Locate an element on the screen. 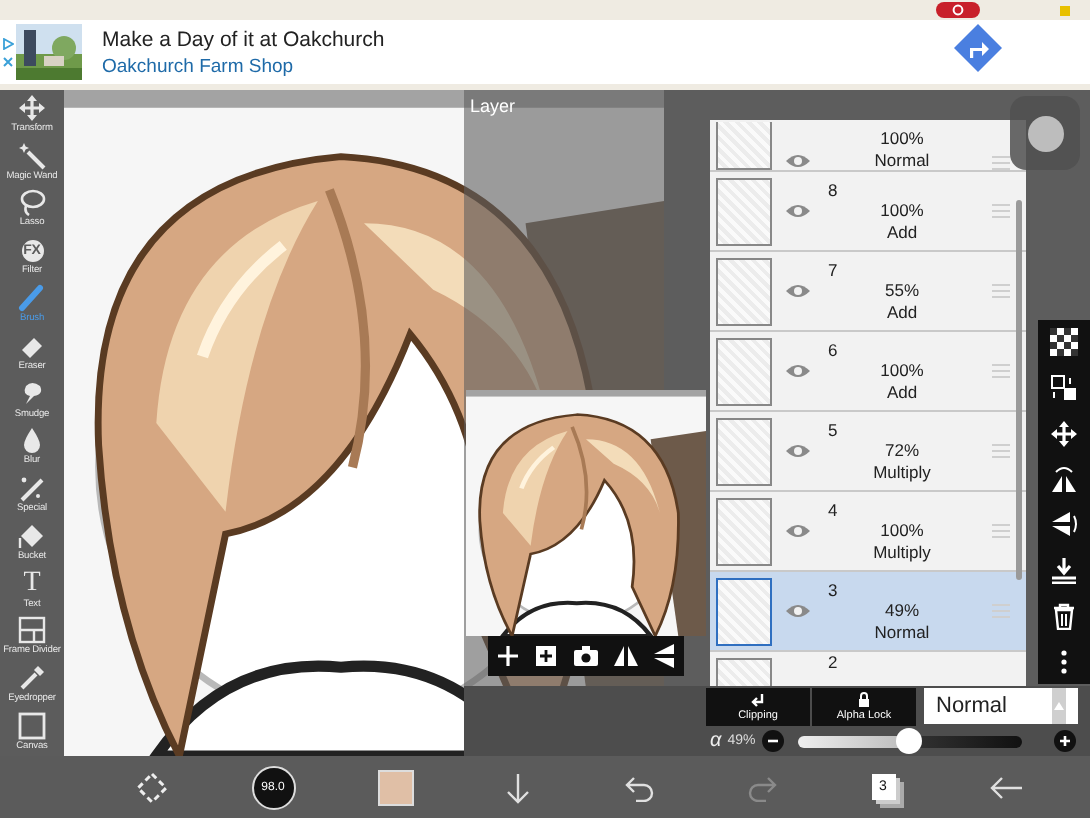  layer-row: 7 55% Add is located at coordinates (868, 292).